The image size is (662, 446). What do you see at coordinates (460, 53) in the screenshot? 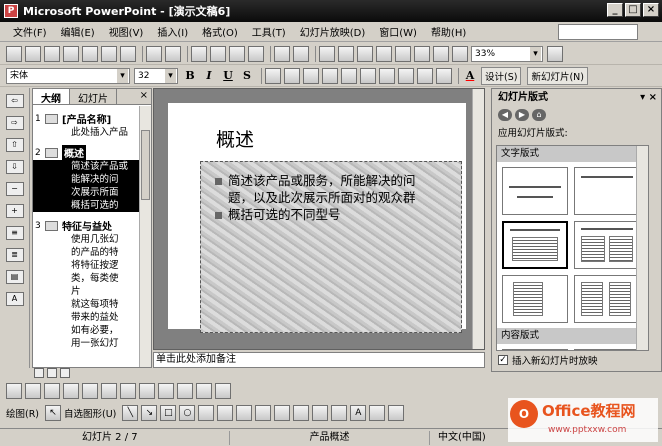
I see `color-grayscale-icon` at bounding box center [460, 53].